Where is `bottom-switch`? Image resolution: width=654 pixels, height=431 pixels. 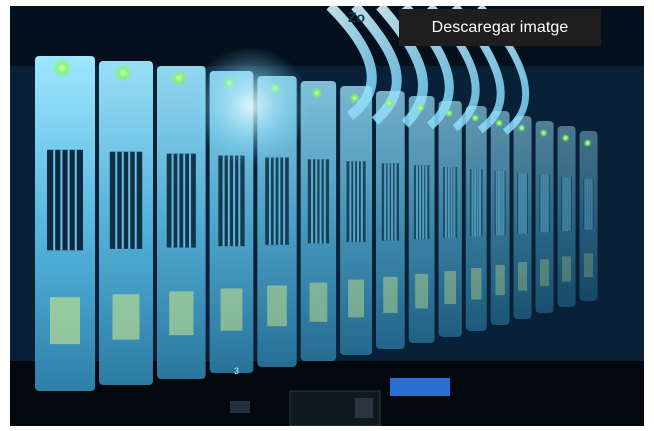
bottom-switch is located at coordinates (364, 408).